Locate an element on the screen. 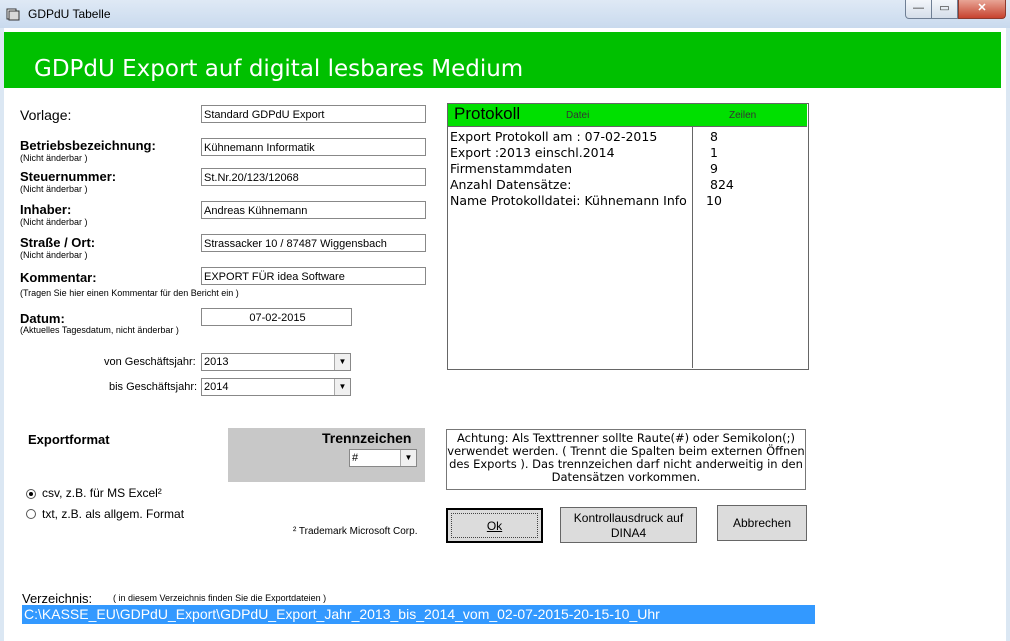 The width and height of the screenshot is (1010, 641). maximize-button: ▭ is located at coordinates (944, 9).